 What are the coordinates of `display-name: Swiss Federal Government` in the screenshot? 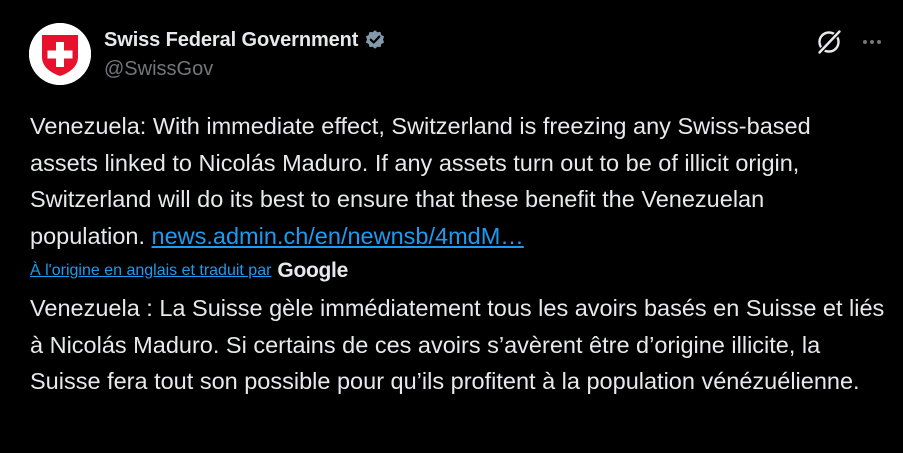 It's located at (231, 40).